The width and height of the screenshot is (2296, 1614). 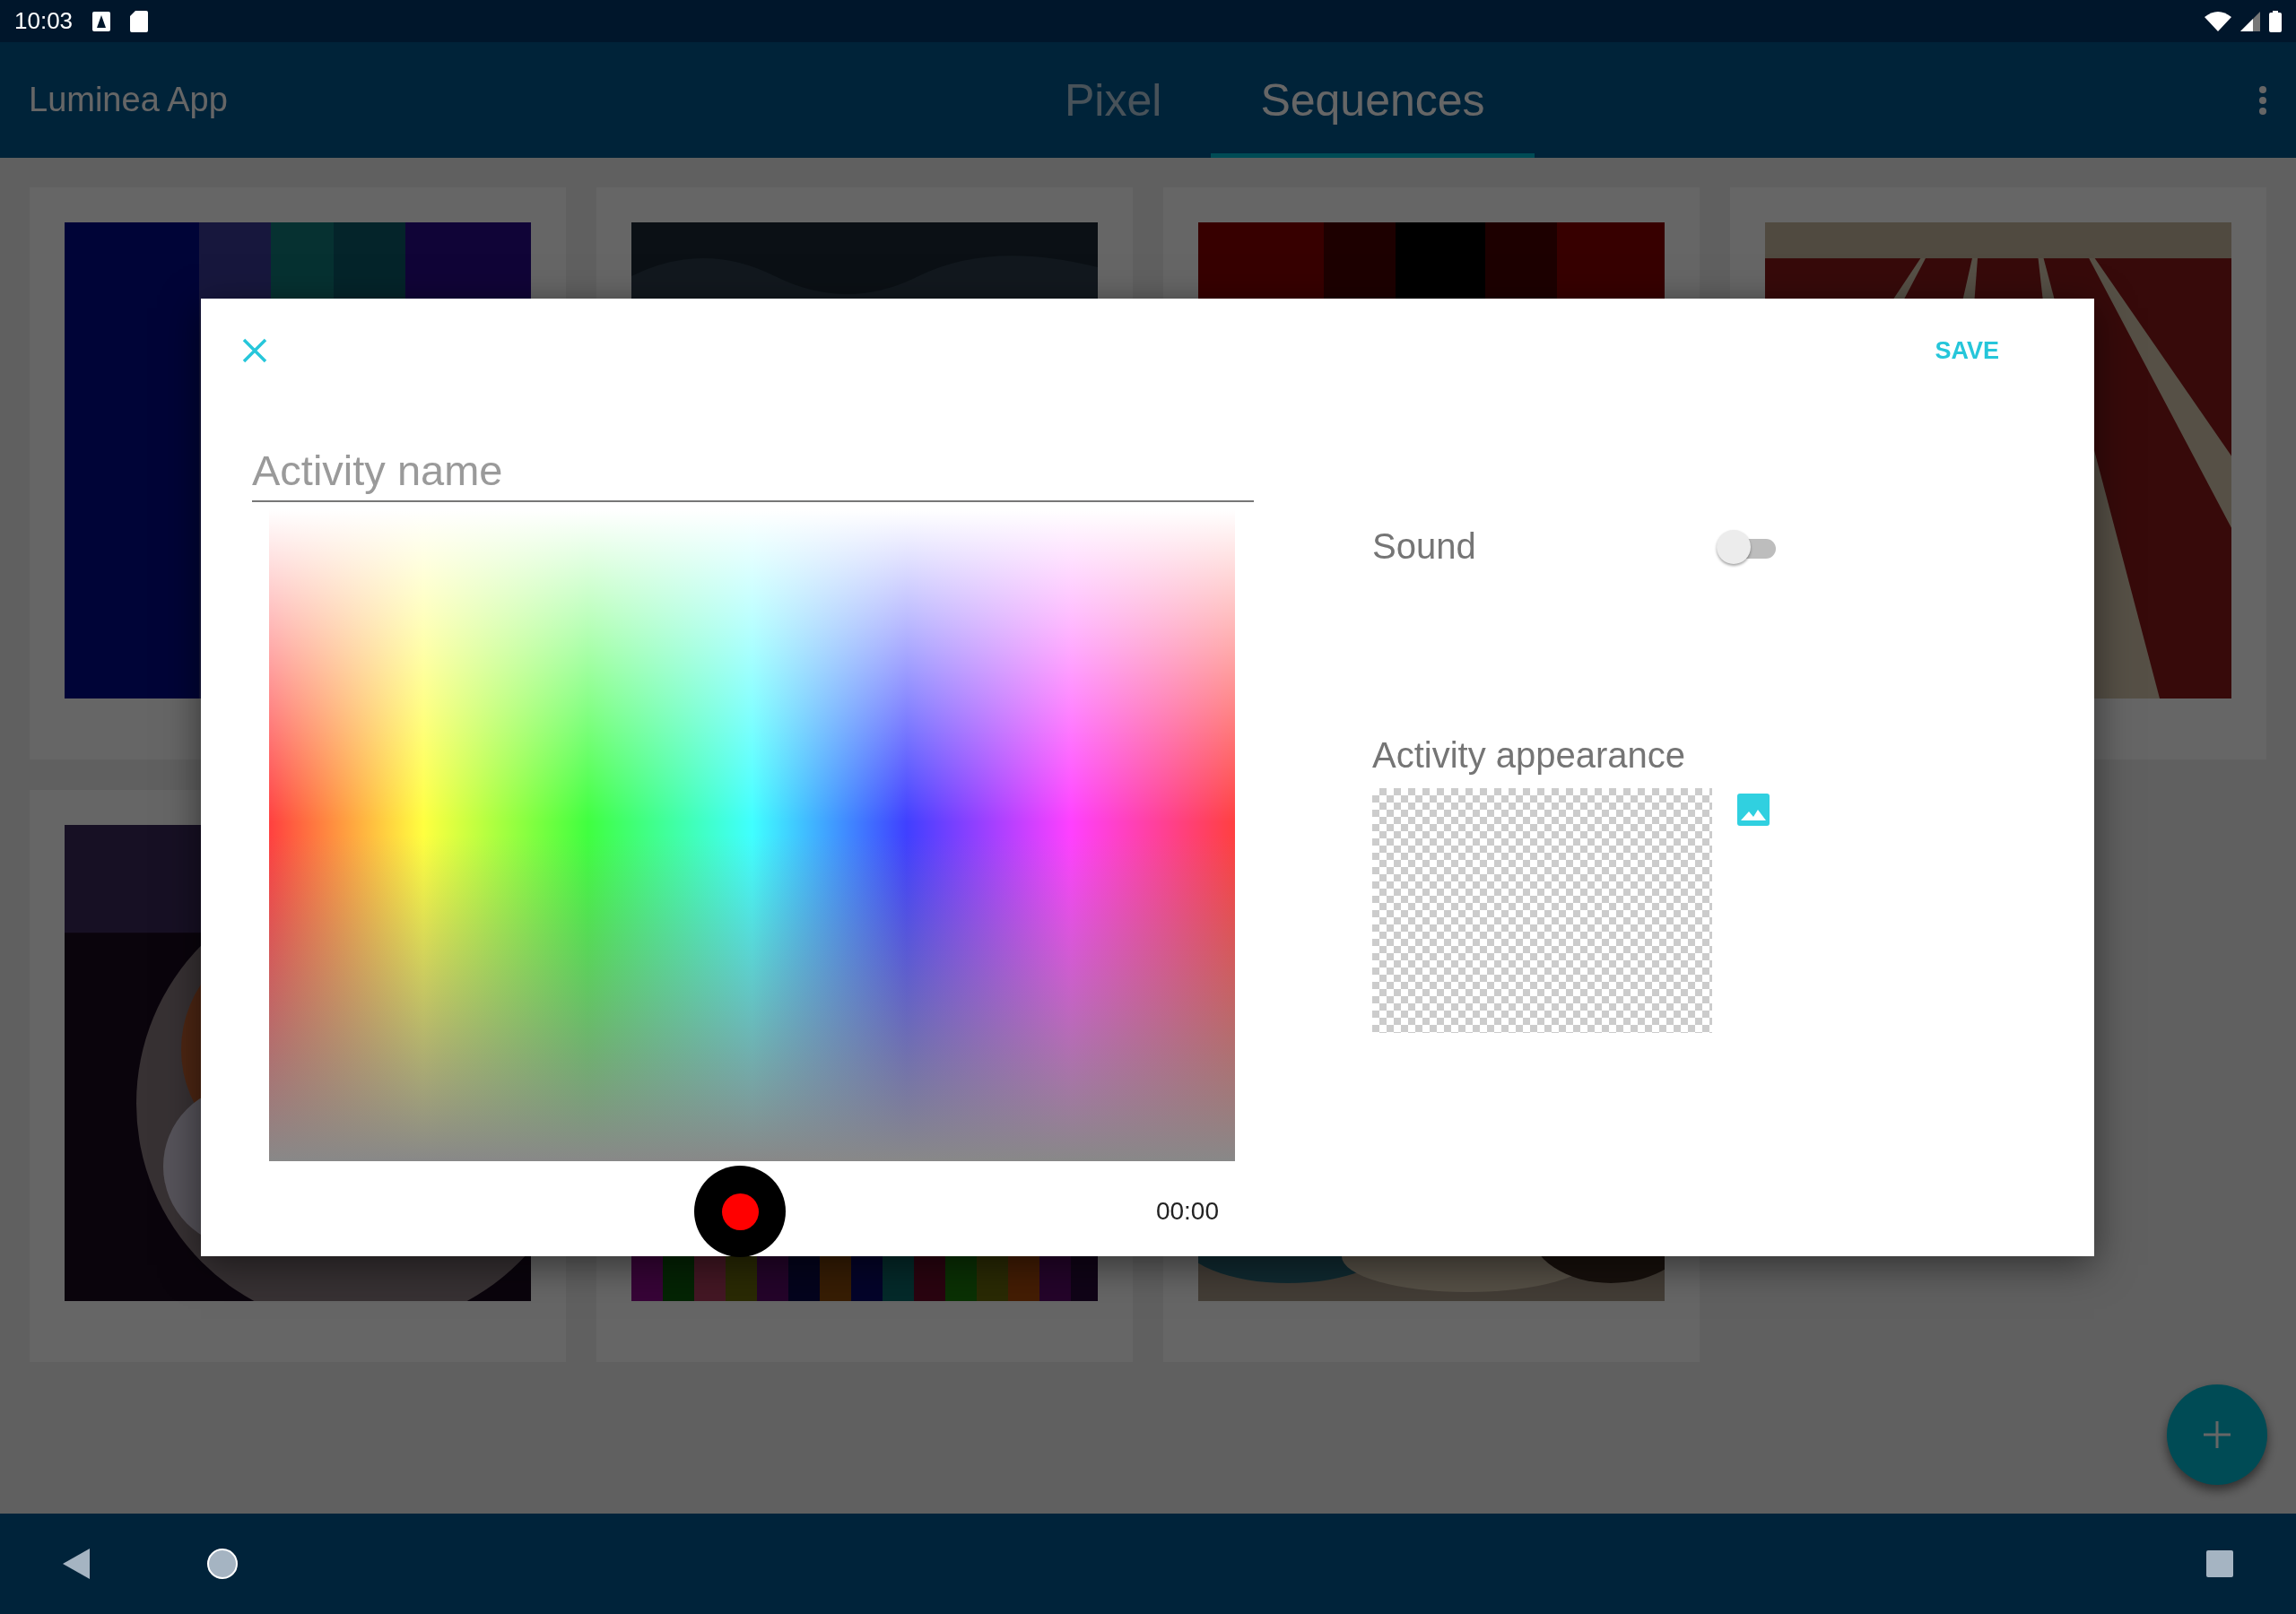 What do you see at coordinates (1187, 1211) in the screenshot?
I see `timer: 00:00` at bounding box center [1187, 1211].